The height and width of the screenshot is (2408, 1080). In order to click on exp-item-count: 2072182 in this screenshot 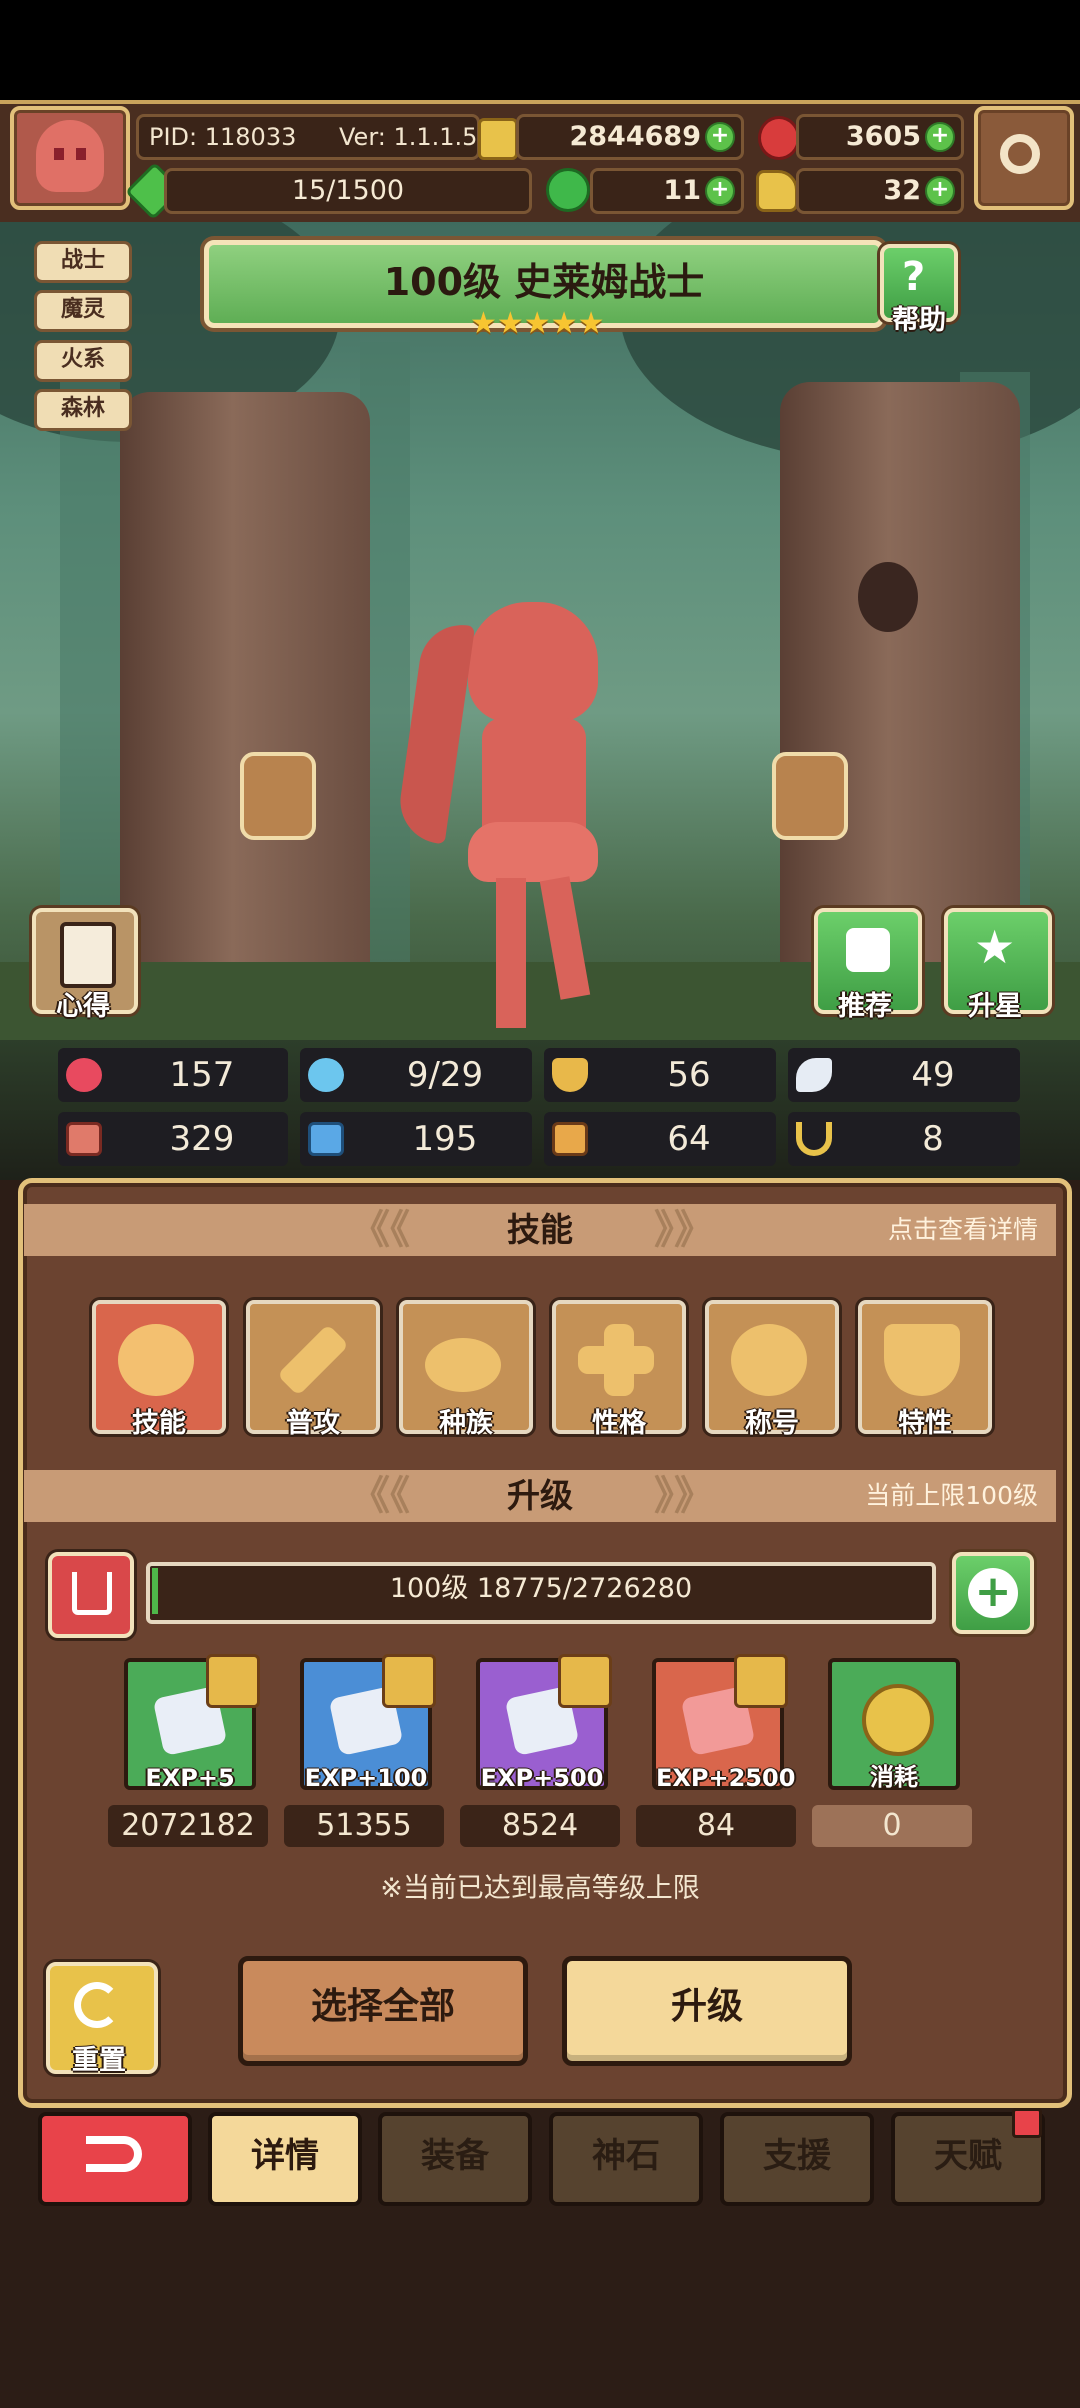, I will do `click(188, 1826)`.